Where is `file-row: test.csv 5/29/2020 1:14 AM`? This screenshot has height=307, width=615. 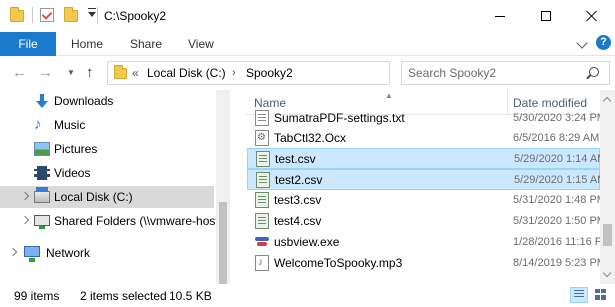
file-row: test.csv 5/29/2020 1:14 AM is located at coordinates (423, 158).